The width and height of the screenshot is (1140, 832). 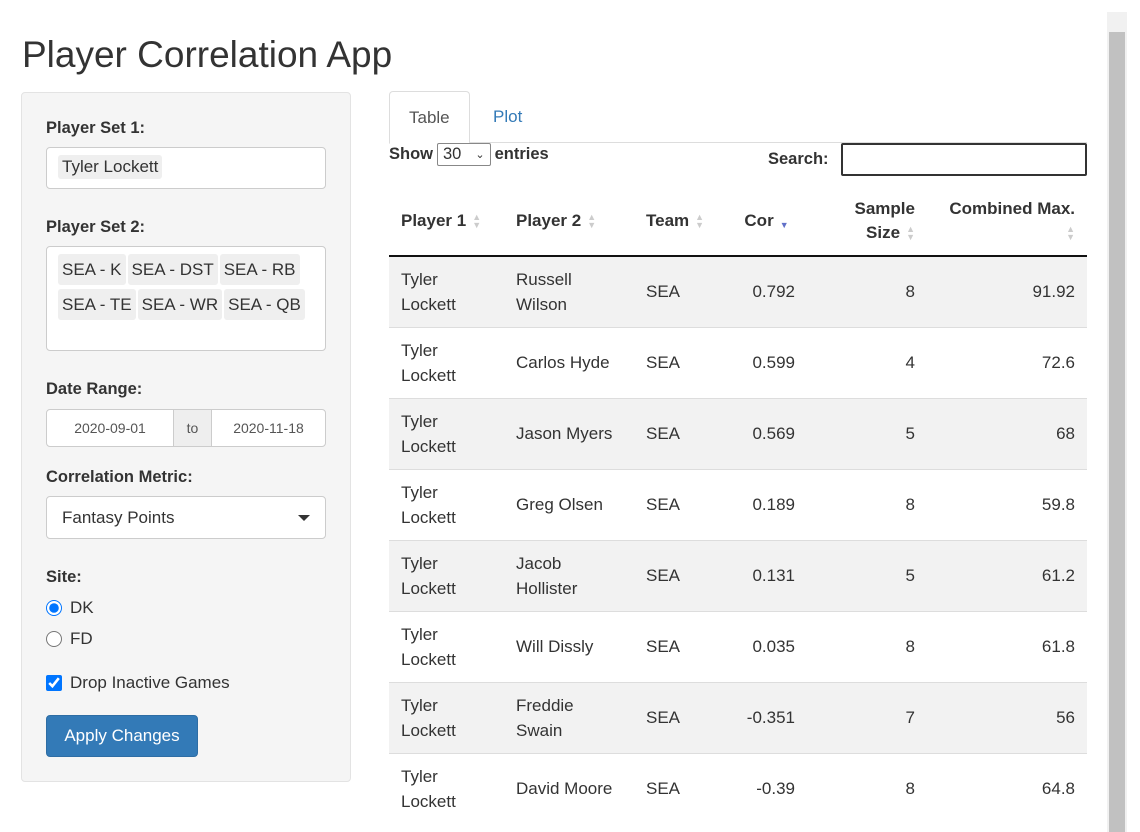 I want to click on site-label: Site:, so click(x=64, y=577).